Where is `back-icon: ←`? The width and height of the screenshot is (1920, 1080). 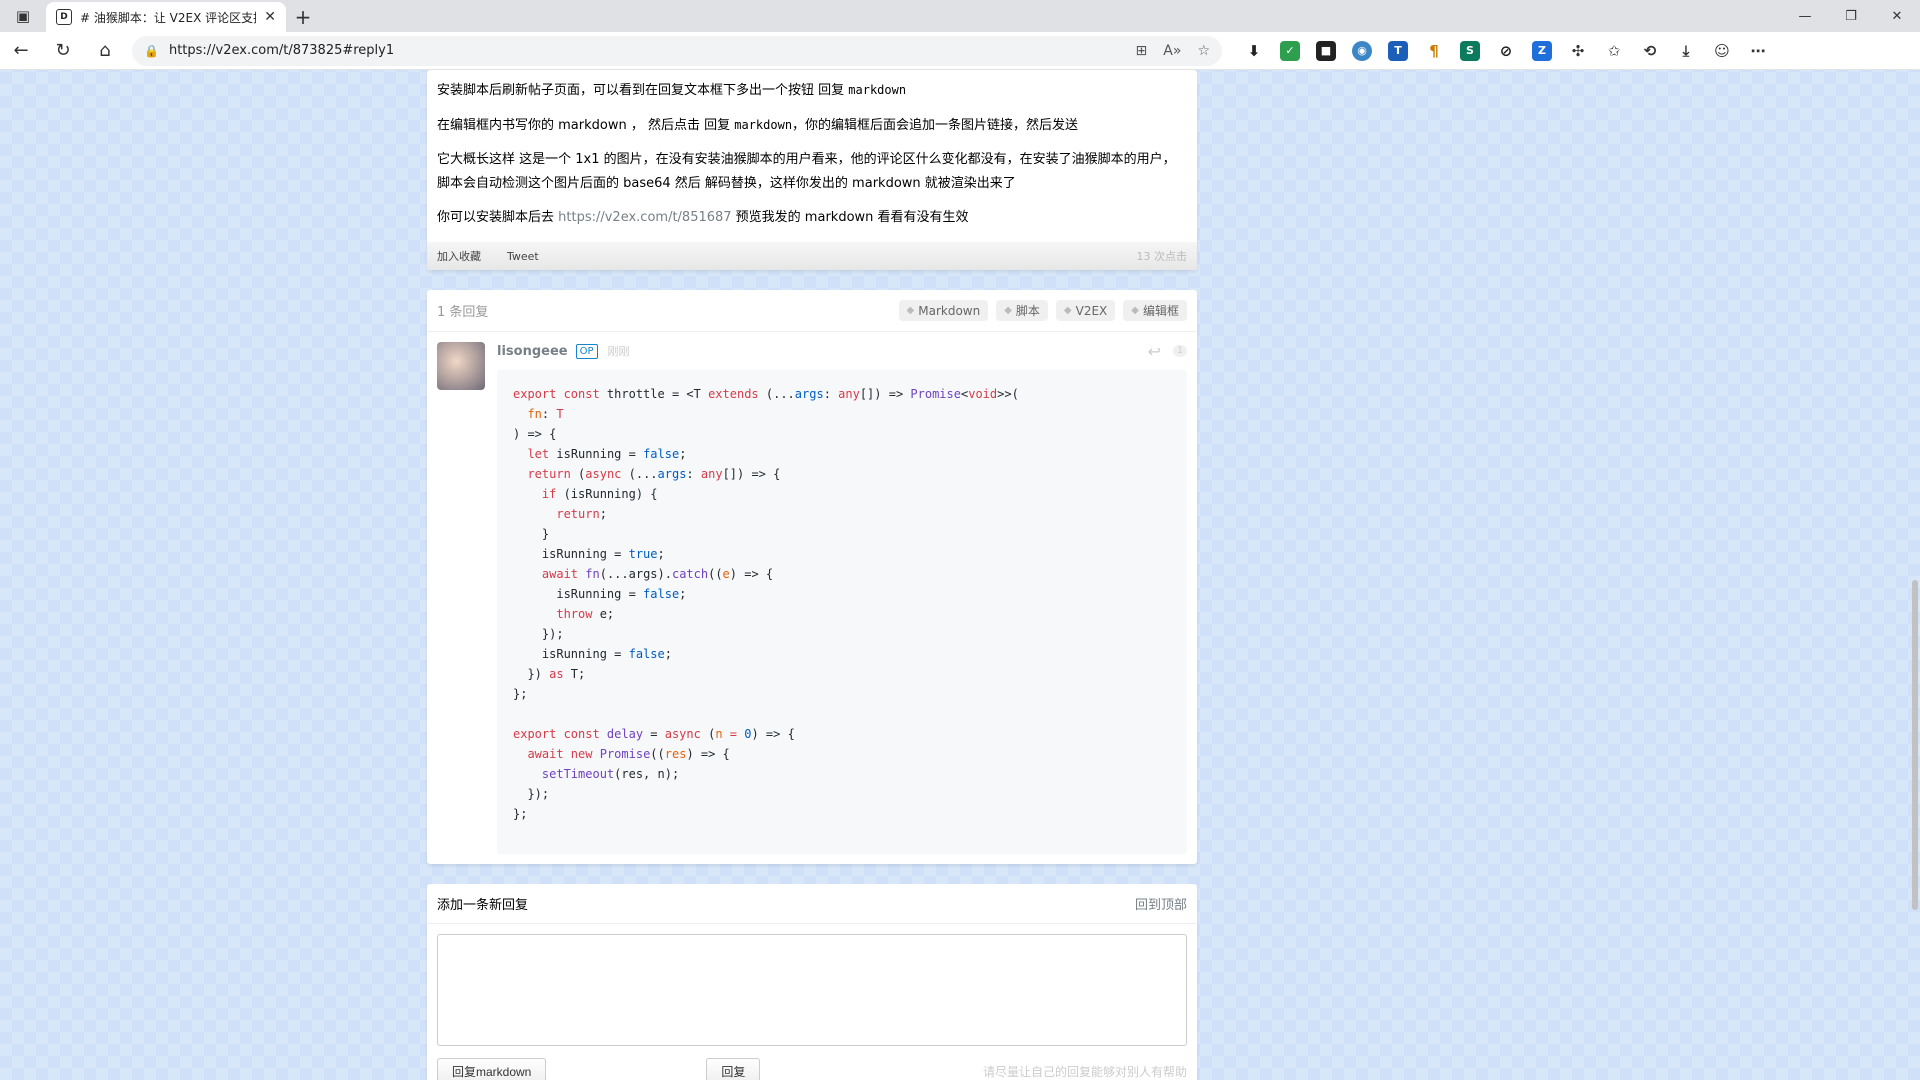
back-icon: ← is located at coordinates (21, 51).